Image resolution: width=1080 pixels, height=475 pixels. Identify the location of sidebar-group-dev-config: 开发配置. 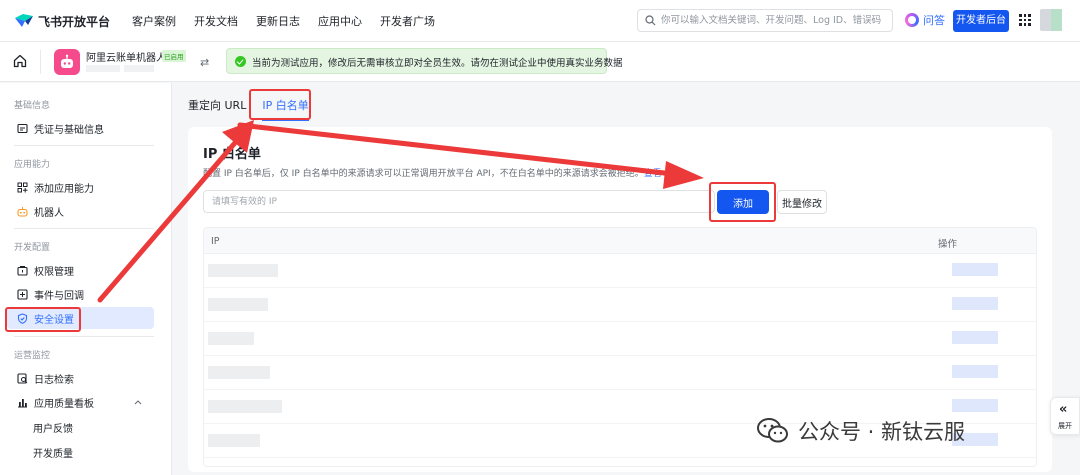
(32, 248).